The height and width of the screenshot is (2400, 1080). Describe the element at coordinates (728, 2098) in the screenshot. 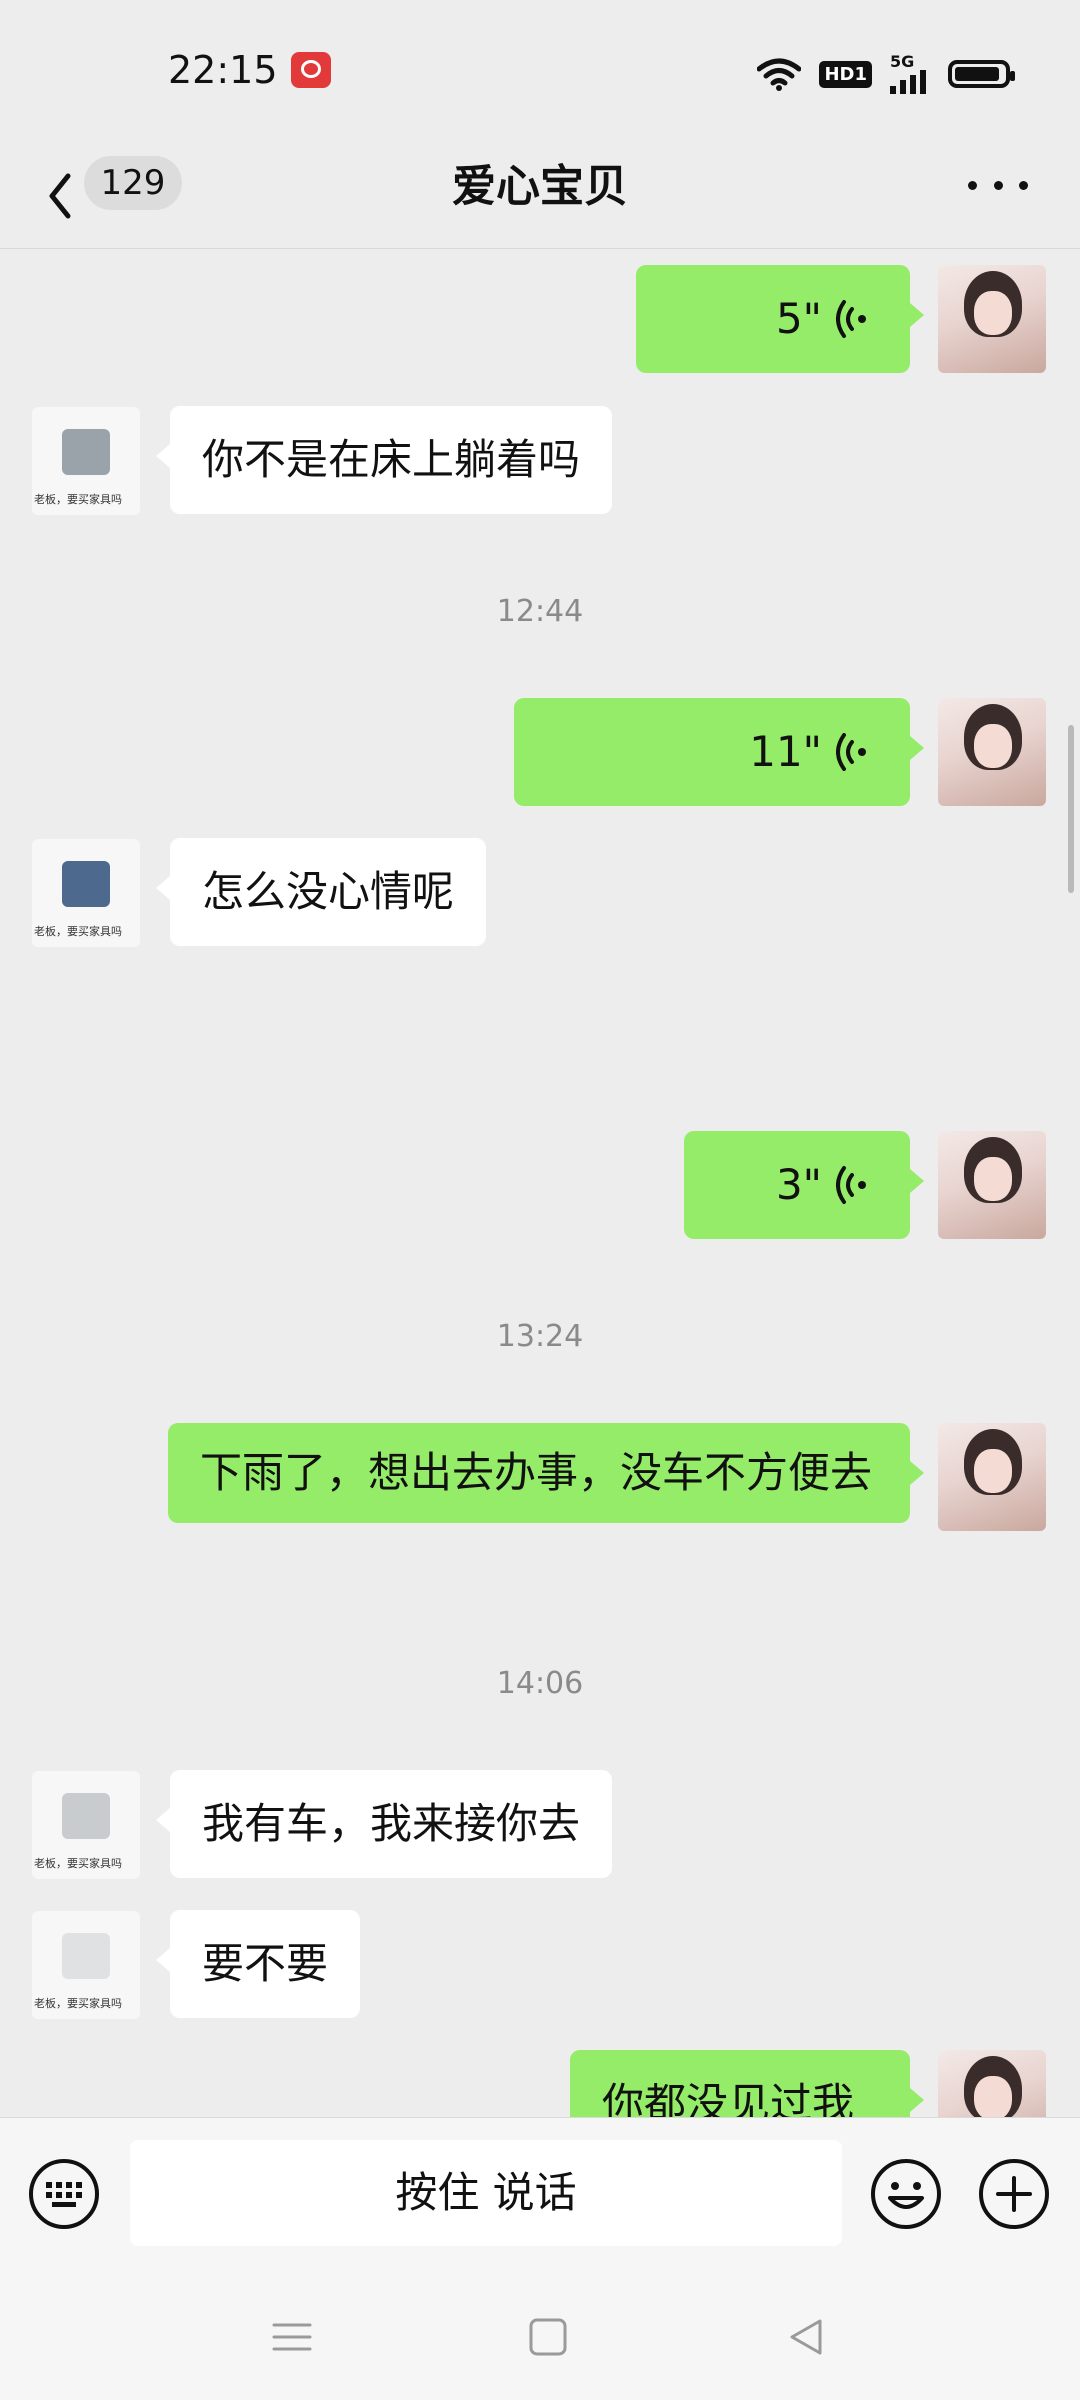

I see `message-text: 你都没见过我` at that location.